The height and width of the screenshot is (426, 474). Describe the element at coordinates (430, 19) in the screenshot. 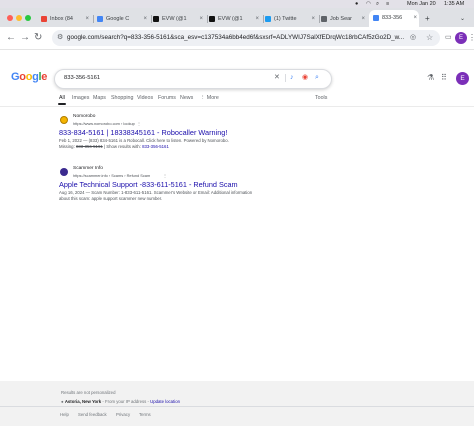

I see `new-tab-button: +` at that location.